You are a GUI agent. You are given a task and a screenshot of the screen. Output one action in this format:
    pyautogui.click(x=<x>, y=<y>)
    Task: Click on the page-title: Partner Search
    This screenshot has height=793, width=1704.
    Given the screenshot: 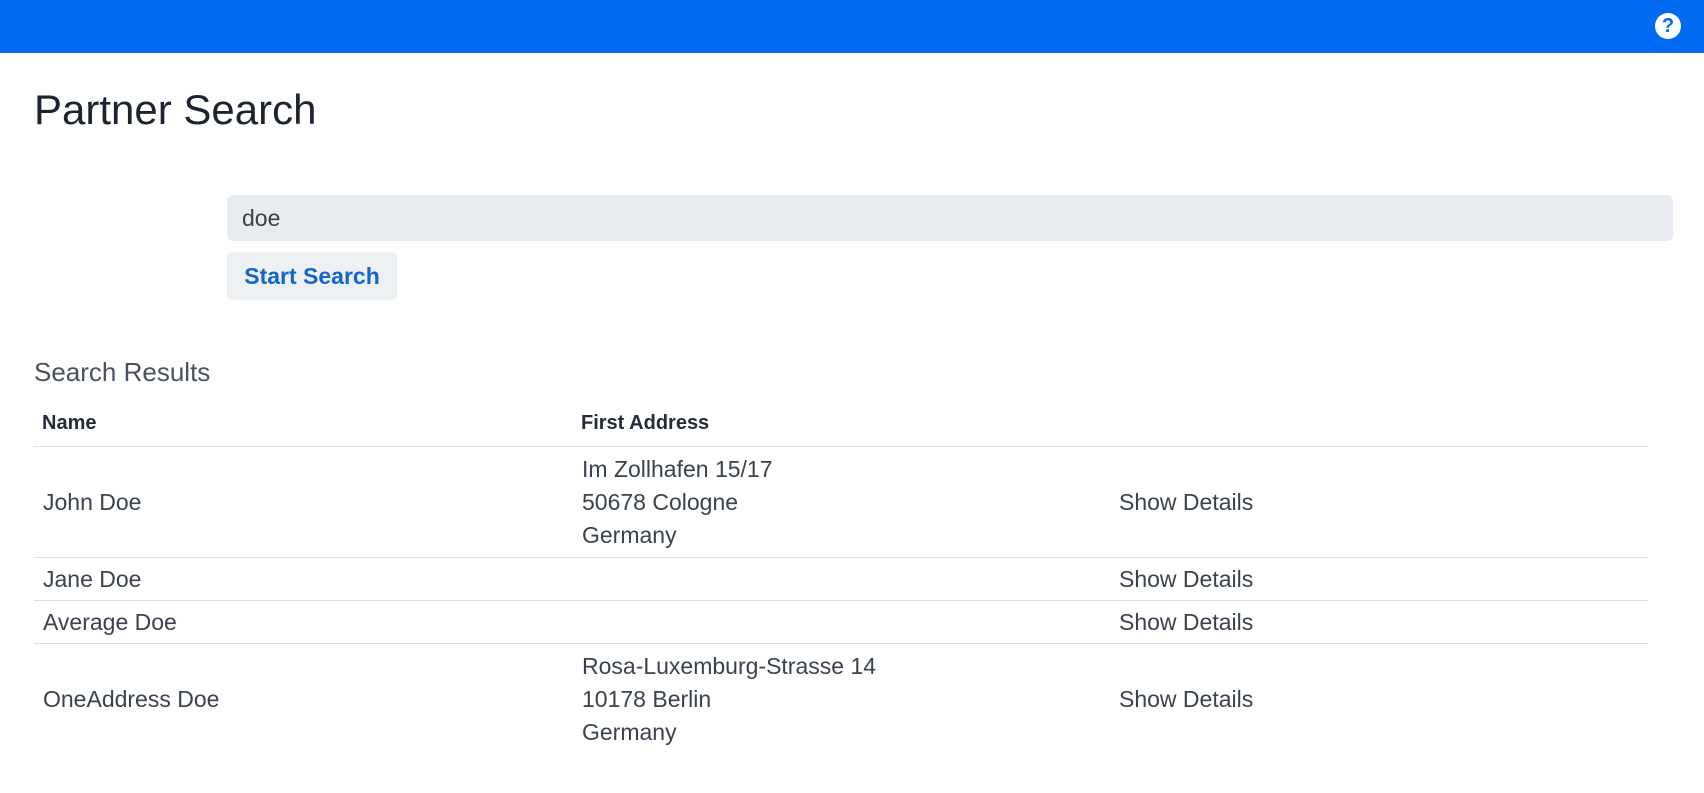 What is the action you would take?
    pyautogui.click(x=175, y=109)
    